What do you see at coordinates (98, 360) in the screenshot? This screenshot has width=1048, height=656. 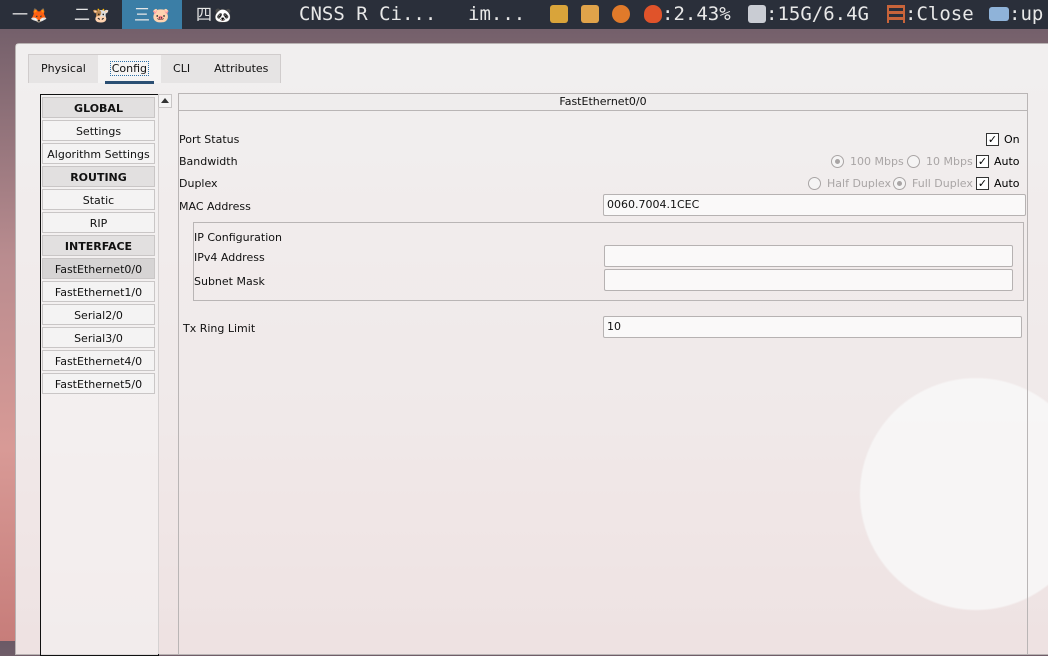 I see `nav-item-fastethernet4-0: FastEthernet4/0` at bounding box center [98, 360].